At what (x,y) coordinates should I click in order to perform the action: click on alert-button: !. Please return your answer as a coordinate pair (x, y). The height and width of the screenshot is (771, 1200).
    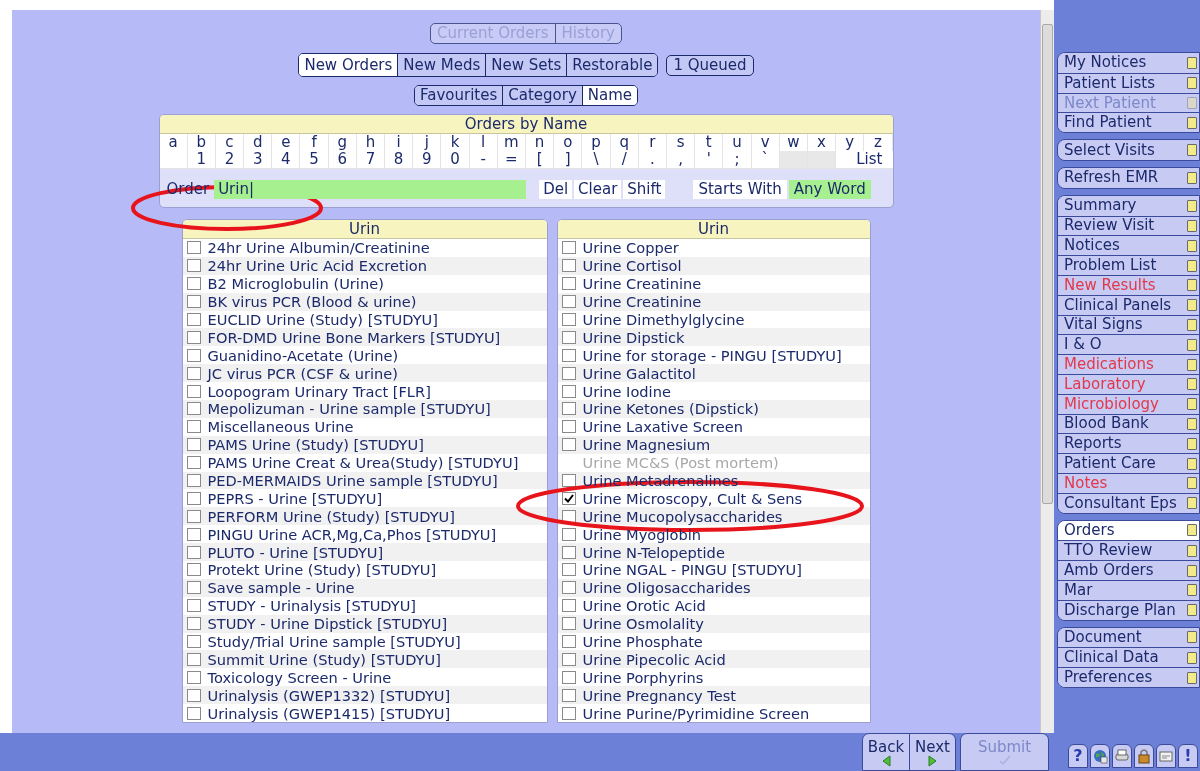
    Looking at the image, I should click on (1188, 756).